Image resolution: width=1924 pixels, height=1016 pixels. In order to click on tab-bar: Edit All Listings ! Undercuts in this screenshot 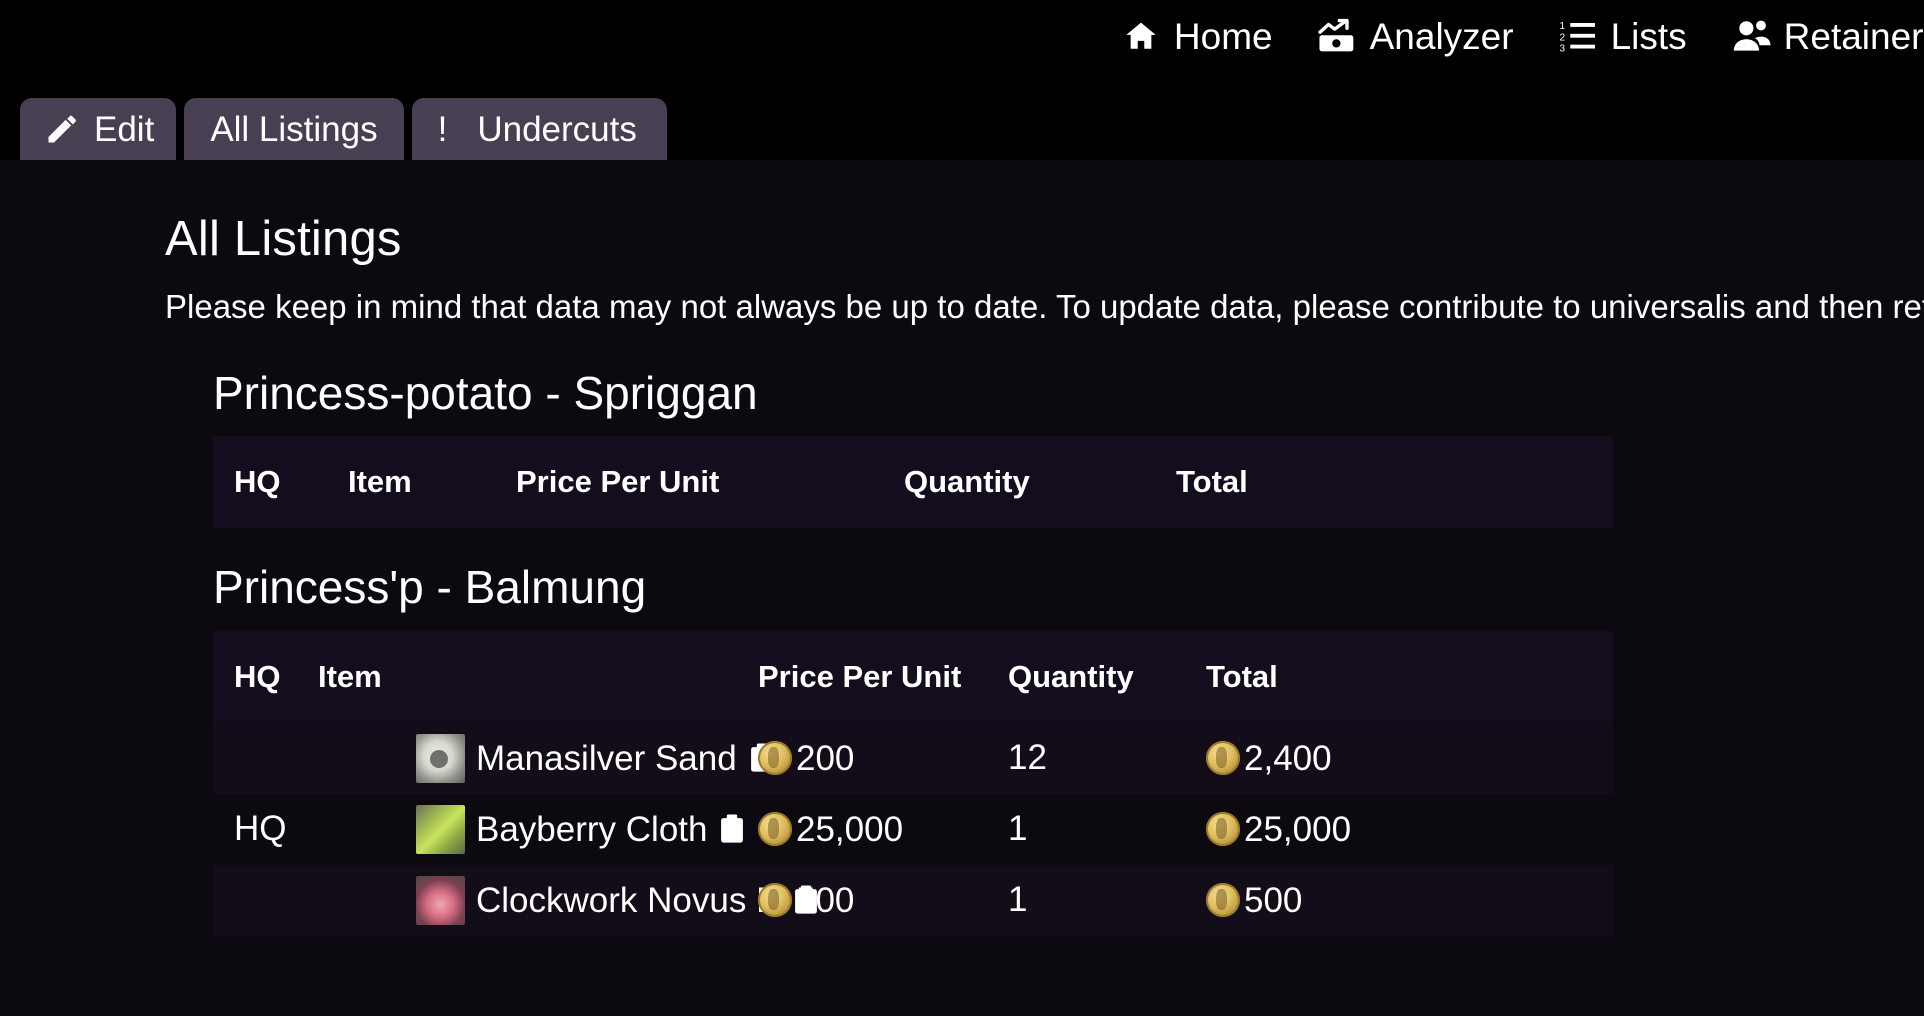, I will do `click(962, 116)`.